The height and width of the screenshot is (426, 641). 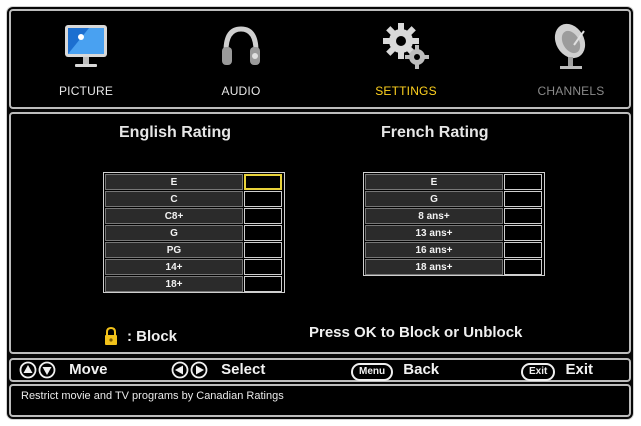 I want to click on rating-label: 18+, so click(x=174, y=284).